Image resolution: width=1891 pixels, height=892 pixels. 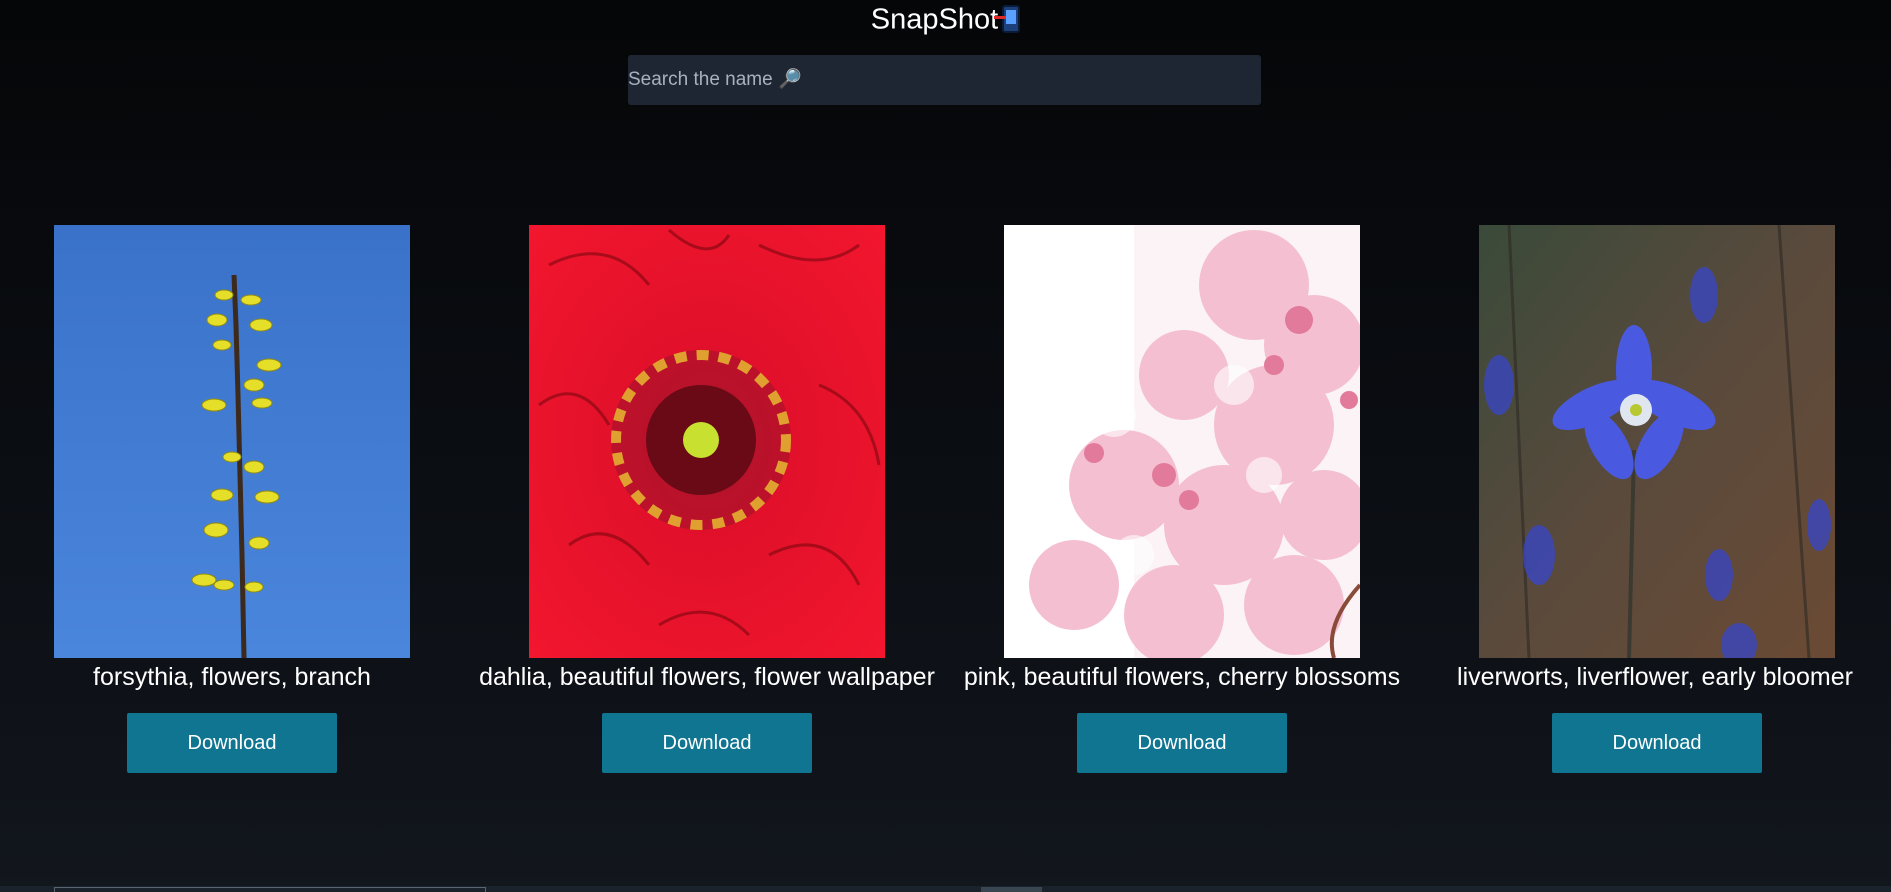 I want to click on image-caption: forsythia, flowers, branch, so click(x=232, y=677).